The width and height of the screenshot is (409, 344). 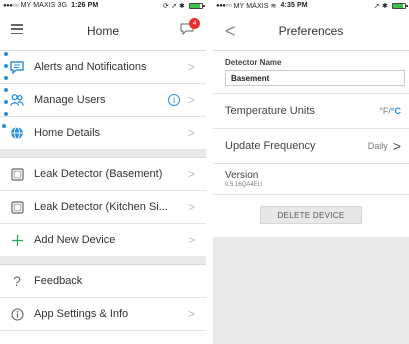 I want to click on menu-item-leak-detector-kitchen: Leak Detector (Kitchen Si... >, so click(x=103, y=207).